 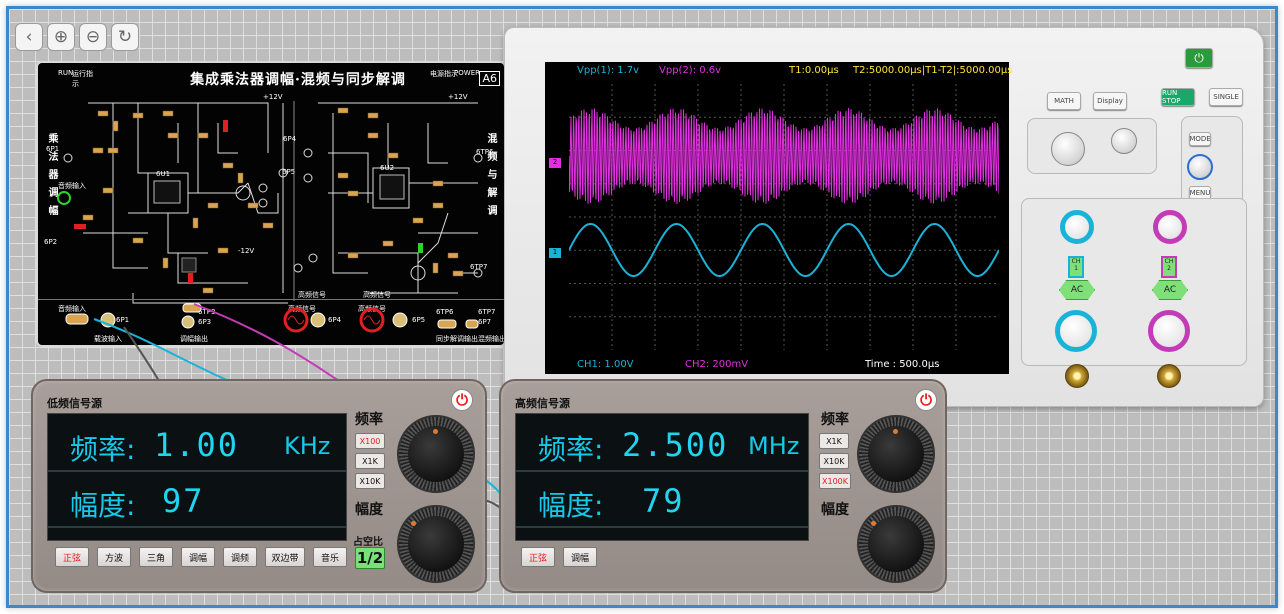 I want to click on label-minus12v: -12V, so click(x=246, y=251).